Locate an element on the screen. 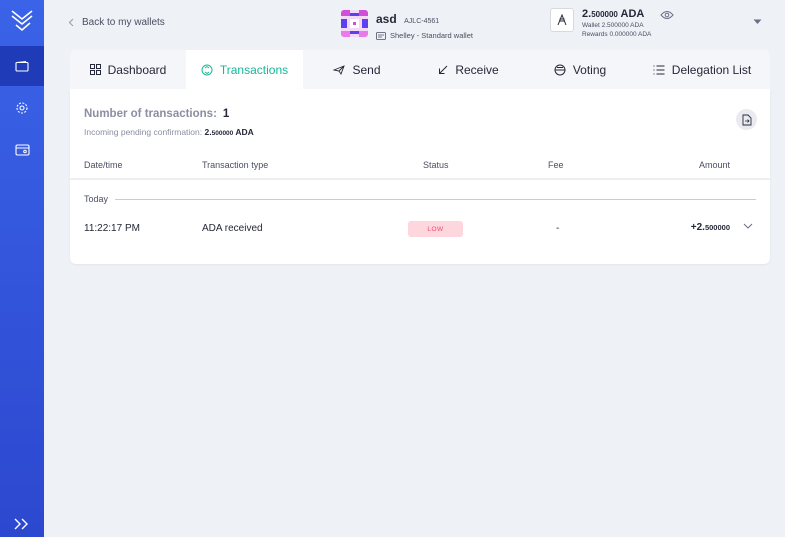 Image resolution: width=785 pixels, height=537 pixels. wallet-info: asd AJLC-4561 Shelley - Standard wallet is located at coordinates (407, 25).